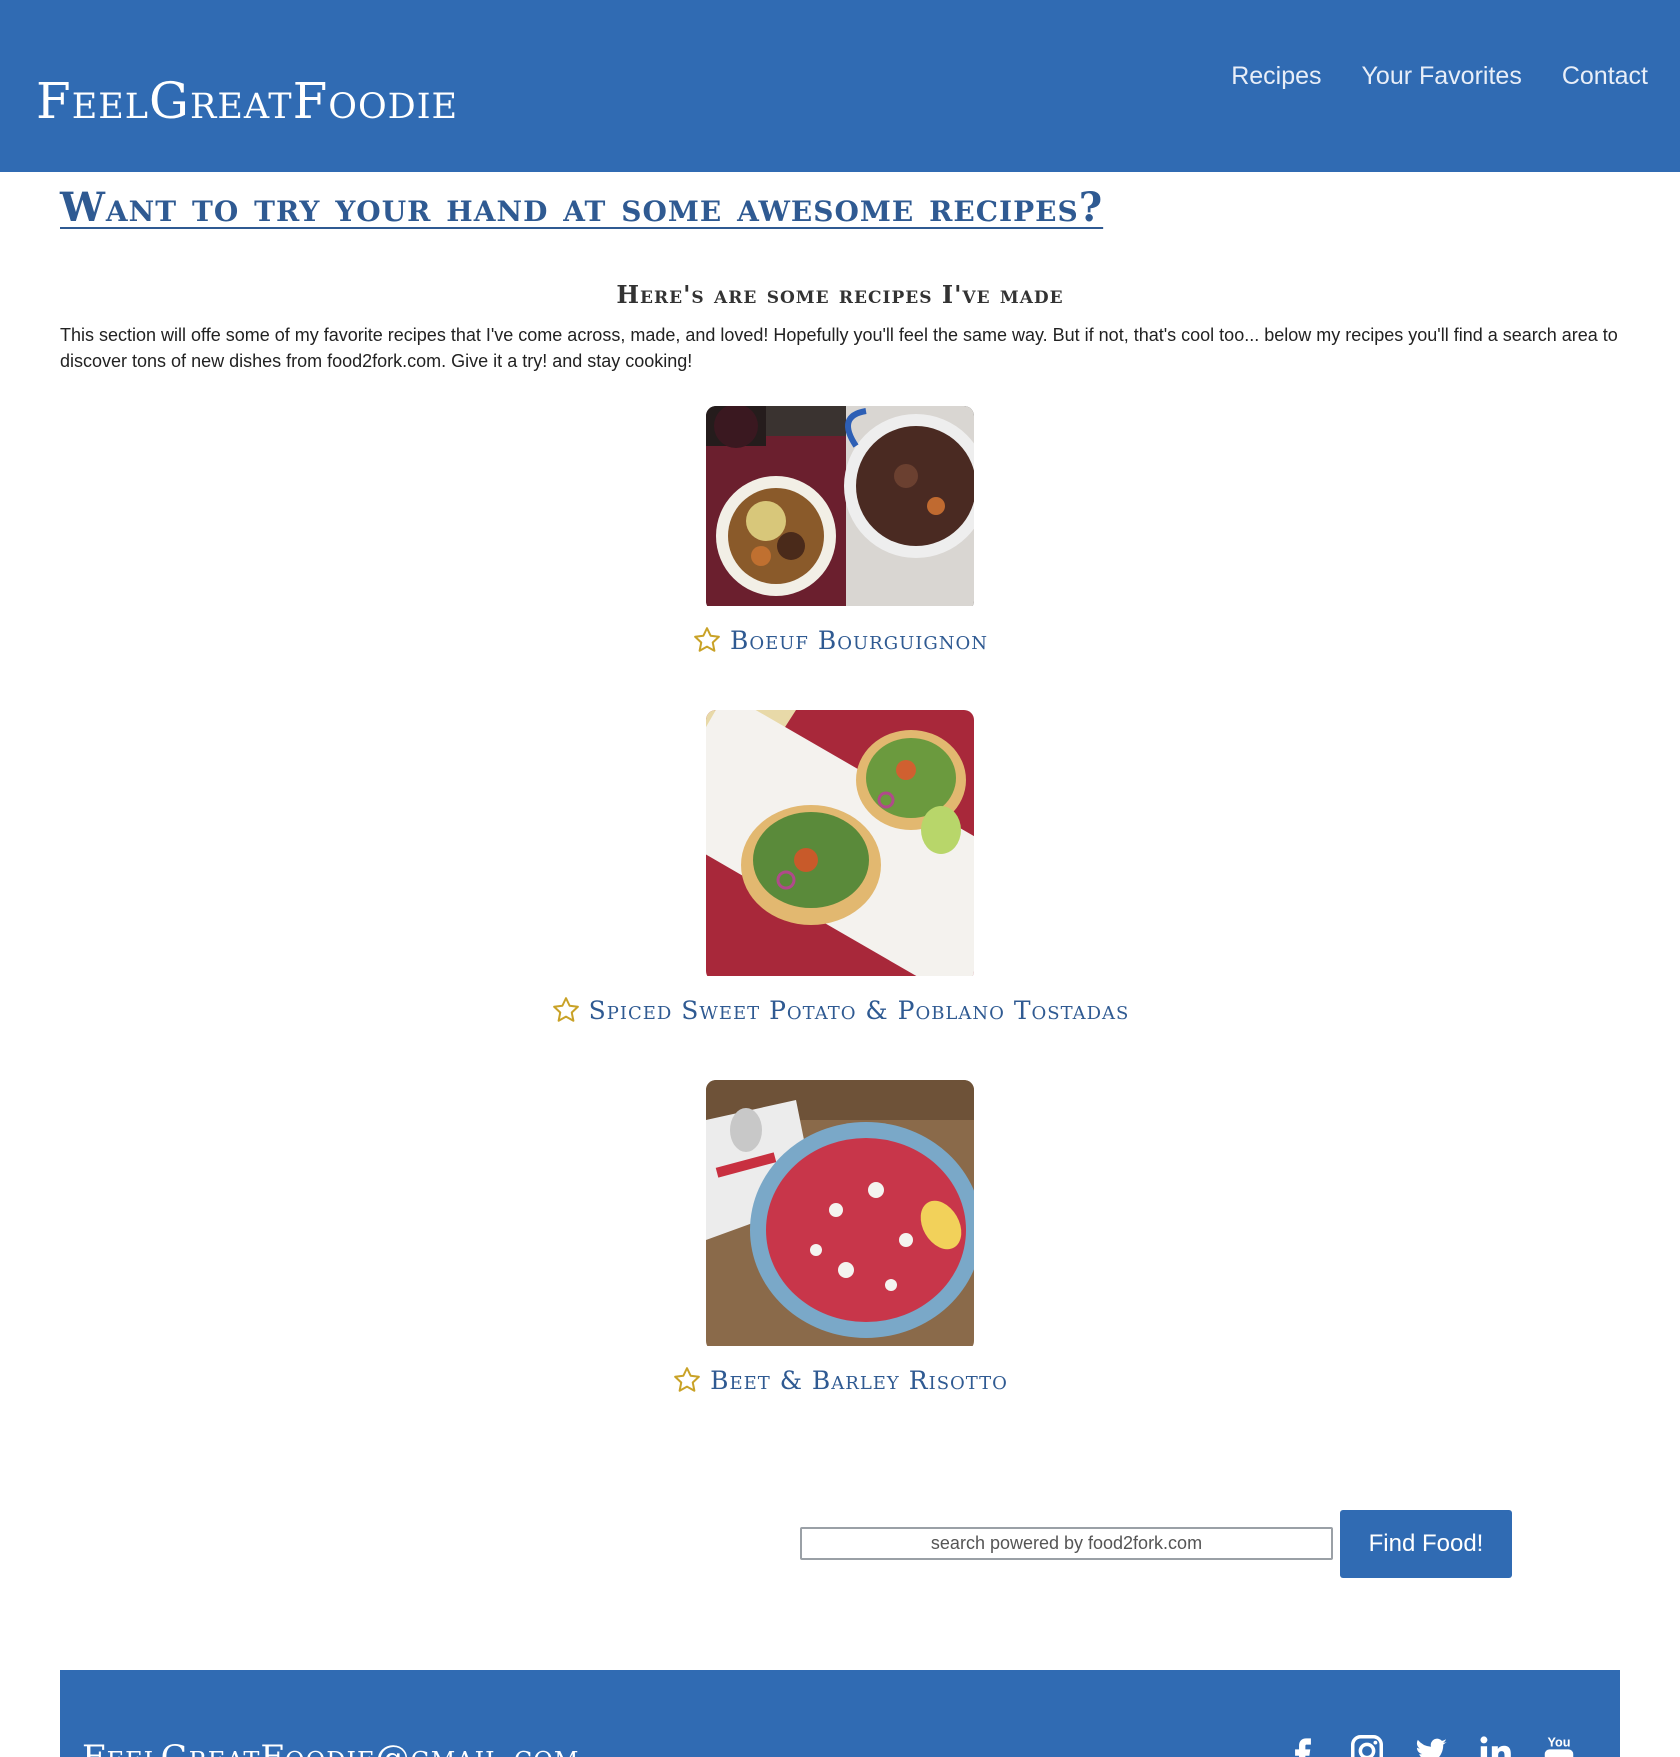 The image size is (1680, 1757). I want to click on recipe-title: Beet & Barley Risotto, so click(840, 1380).